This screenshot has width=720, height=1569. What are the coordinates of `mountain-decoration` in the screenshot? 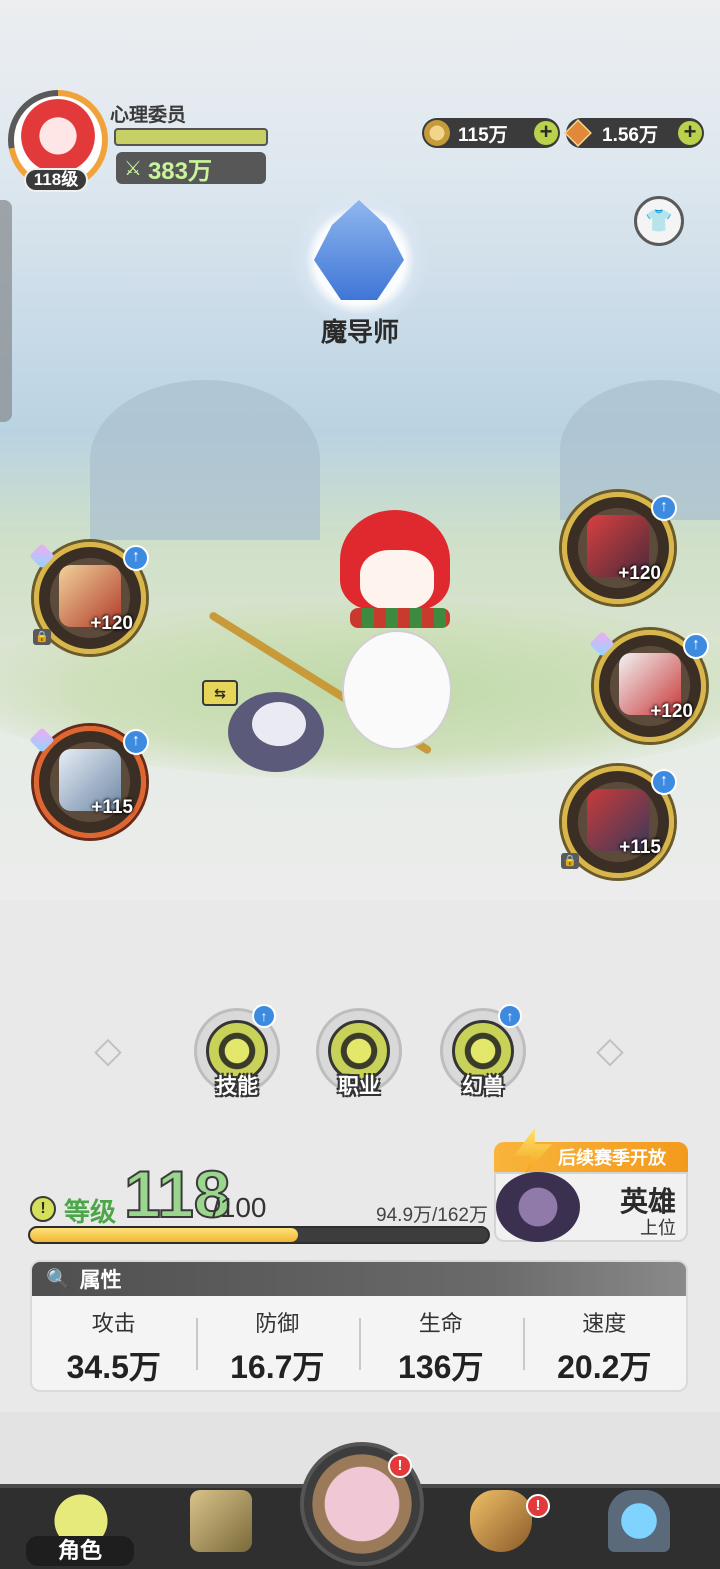 It's located at (205, 460).